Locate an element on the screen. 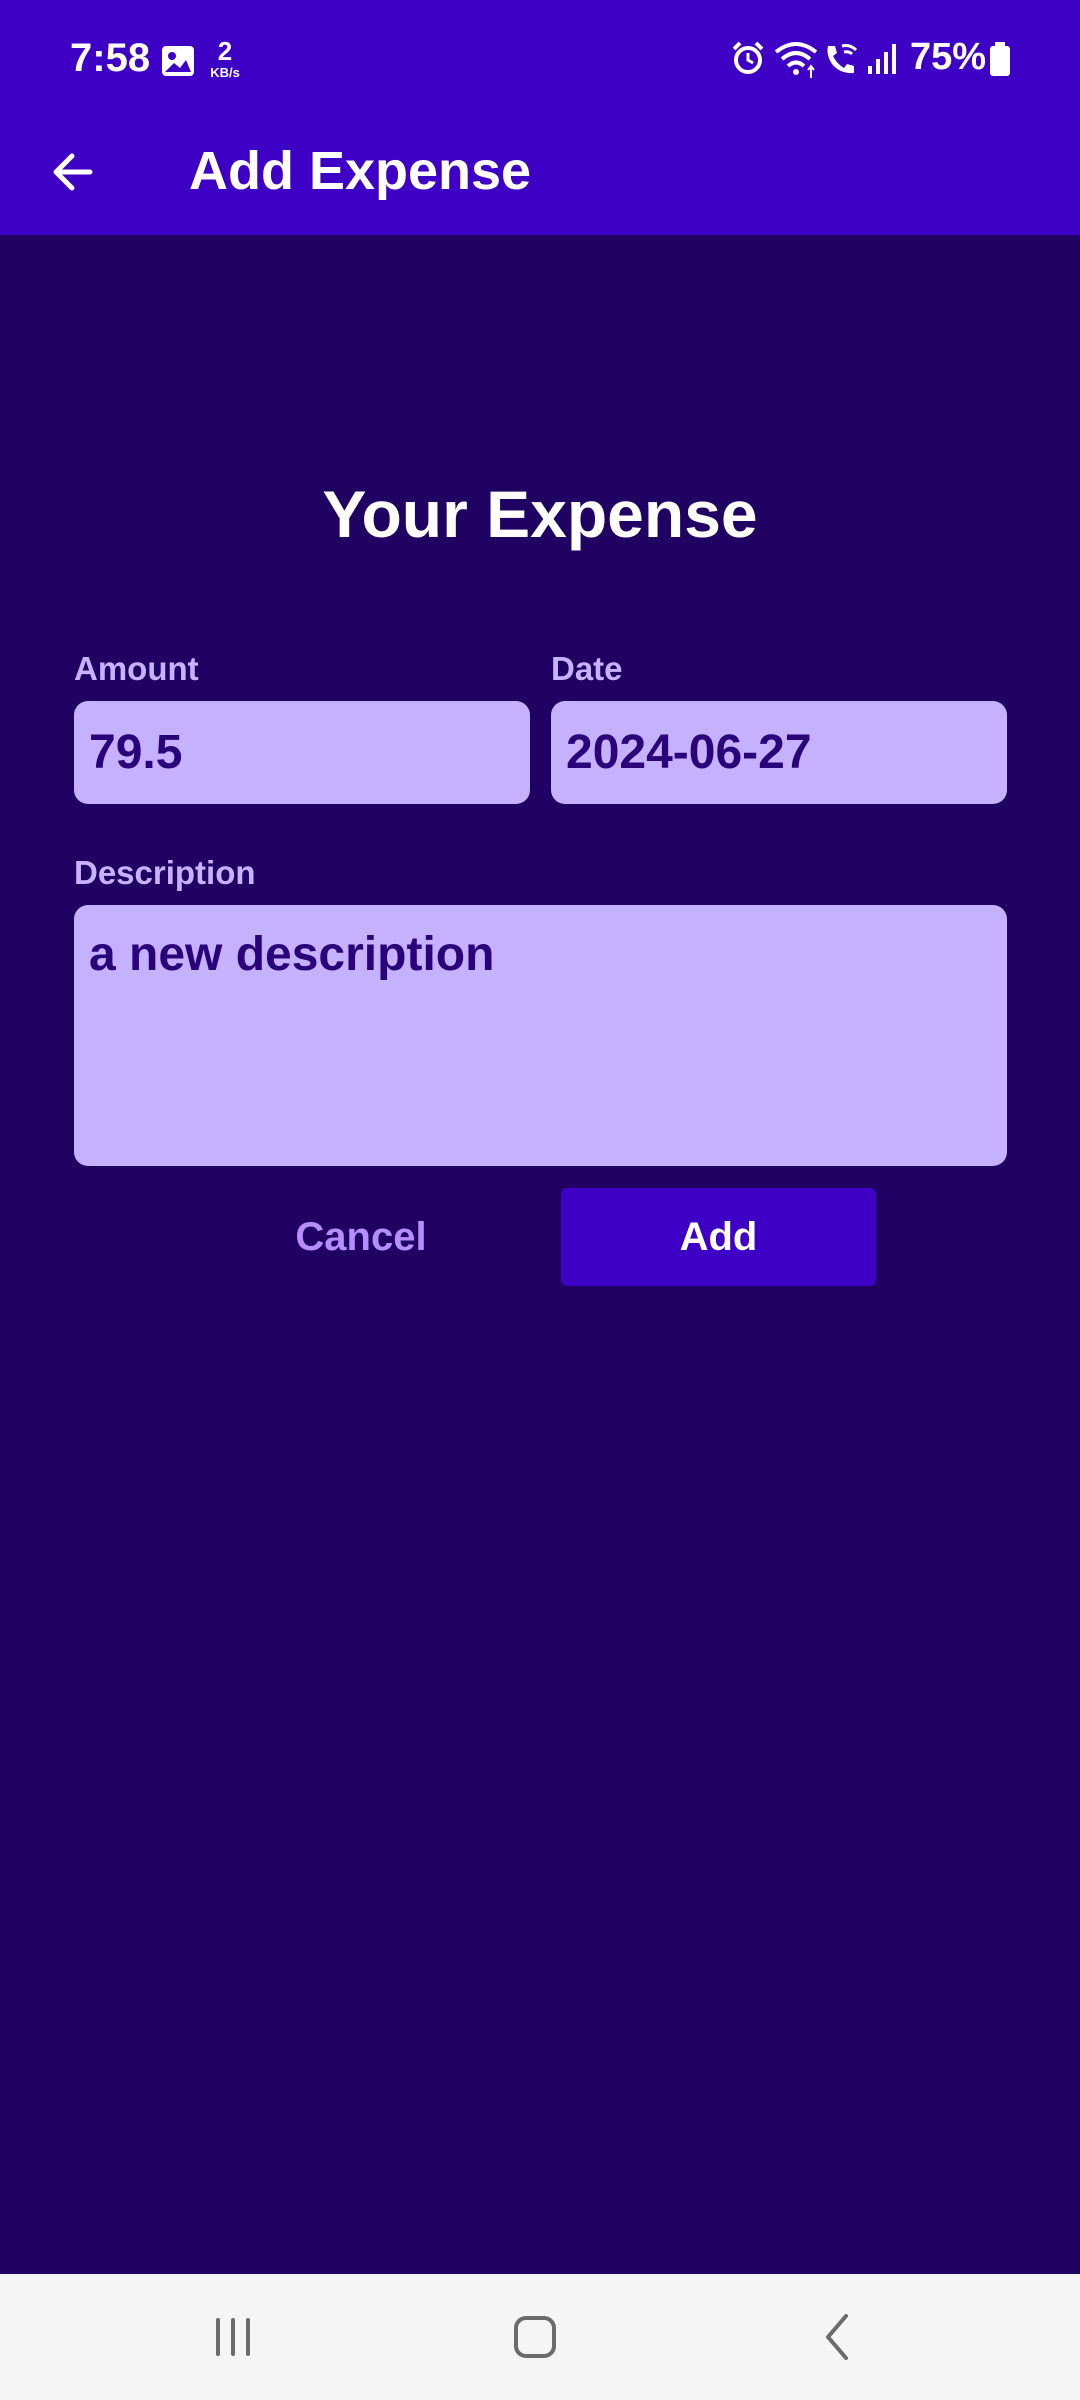 The width and height of the screenshot is (1080, 2400). network-speed-value: 2 is located at coordinates (225, 51).